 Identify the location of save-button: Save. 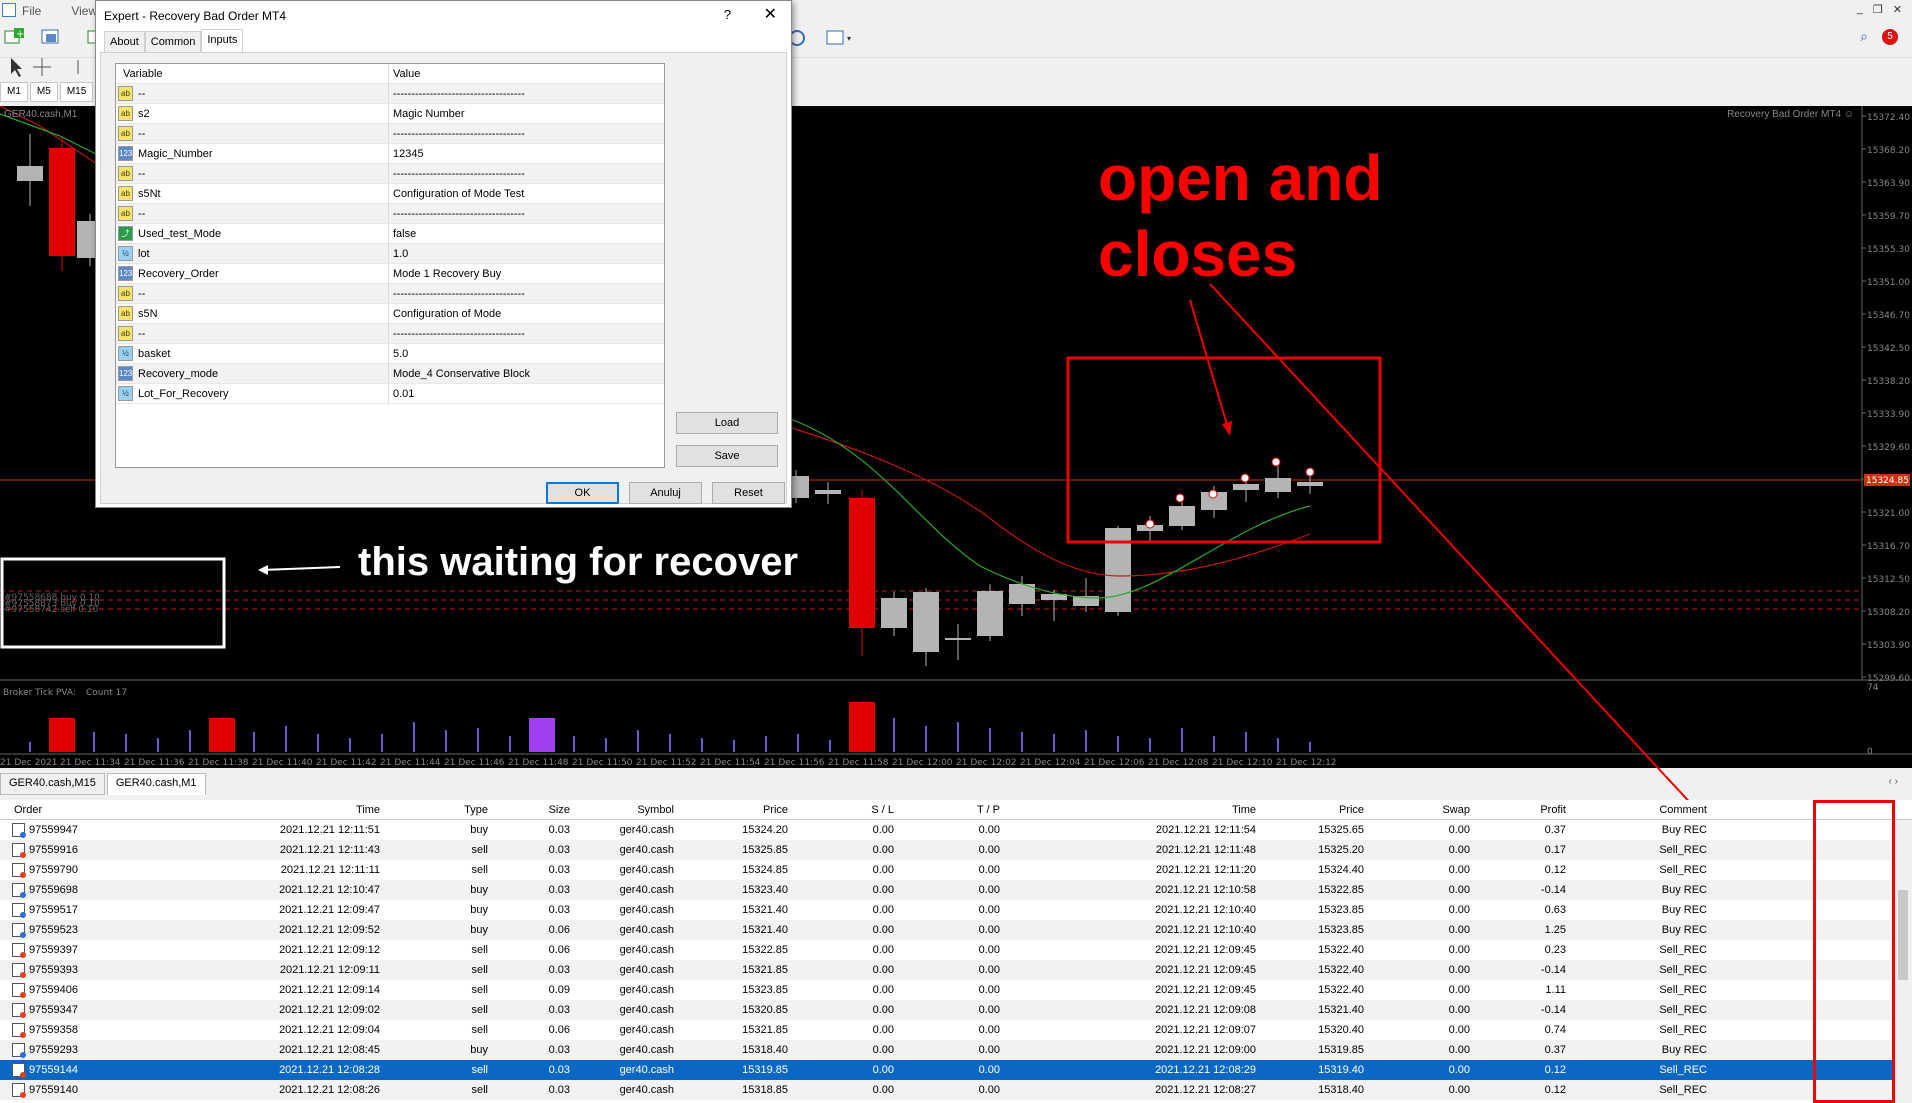
(727, 456).